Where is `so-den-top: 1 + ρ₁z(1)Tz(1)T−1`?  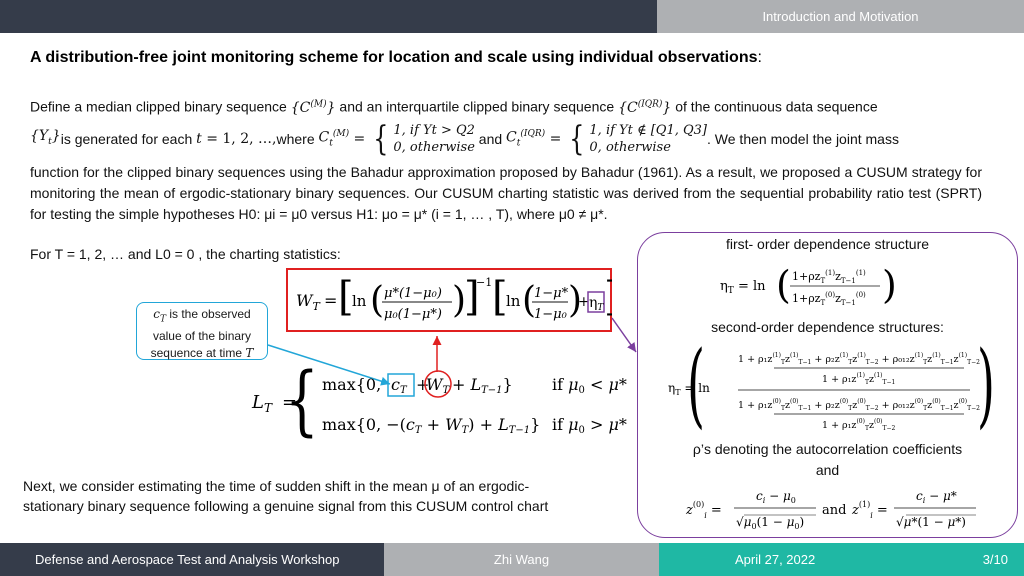
so-den-top: 1 + ρ₁z(1)Tz(1)T−1 is located at coordinates (858, 379).